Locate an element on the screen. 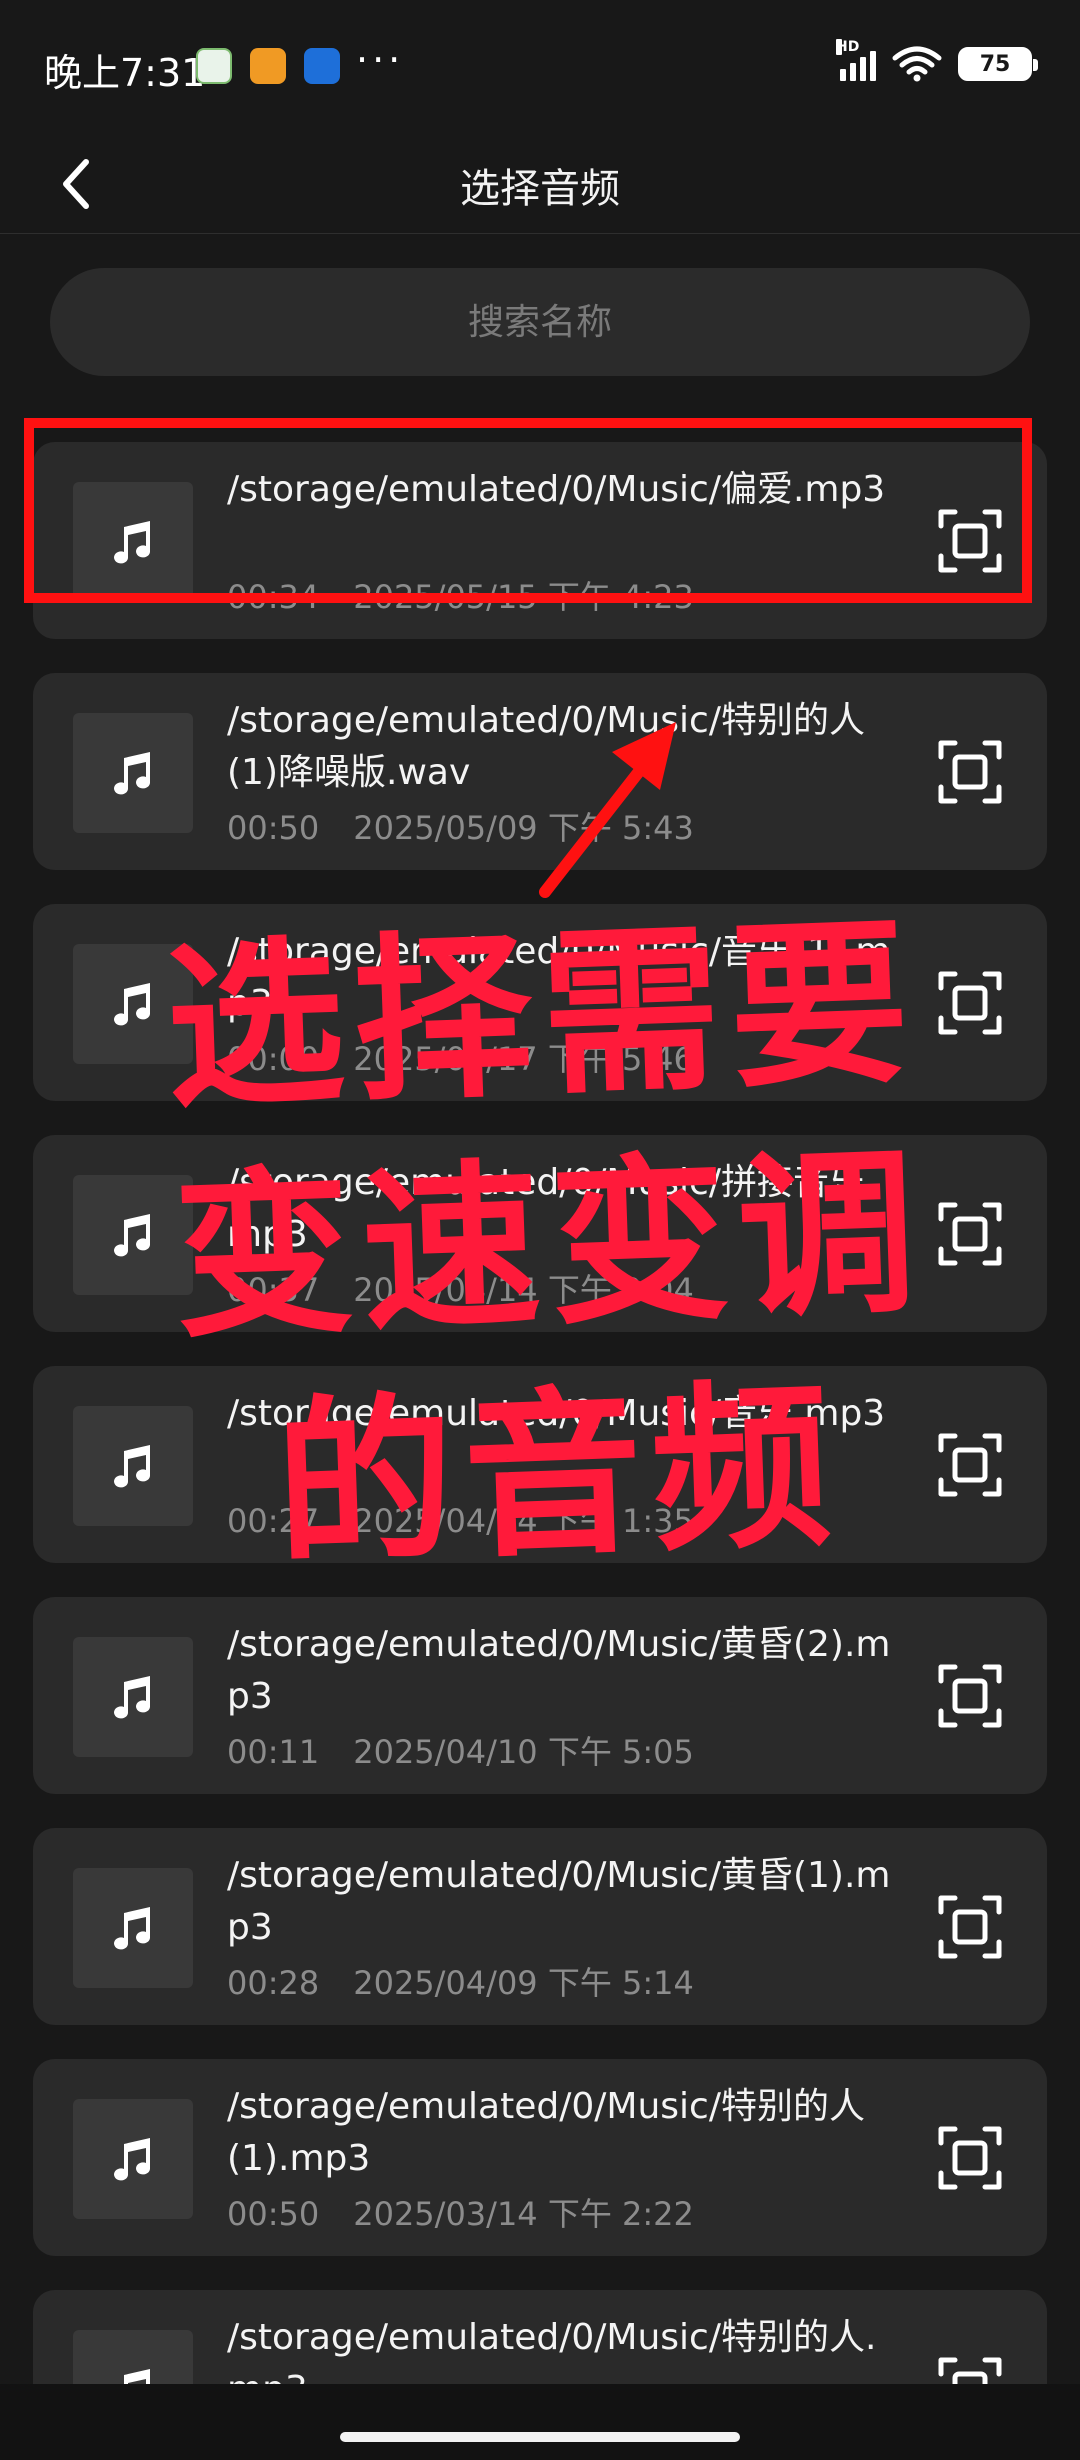  signal-icon: HD is located at coordinates (856, 60).